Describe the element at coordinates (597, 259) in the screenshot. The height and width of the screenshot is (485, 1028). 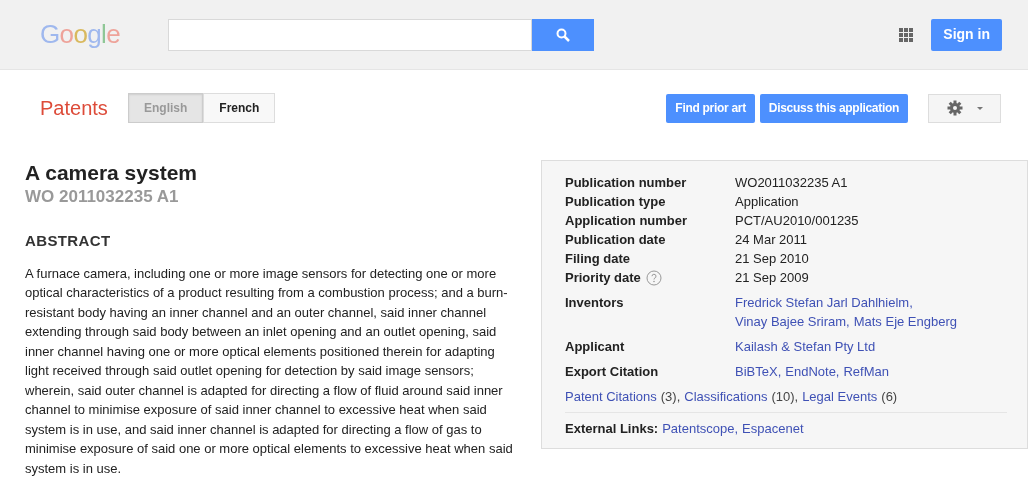
I see `field-label: Filing date` at that location.